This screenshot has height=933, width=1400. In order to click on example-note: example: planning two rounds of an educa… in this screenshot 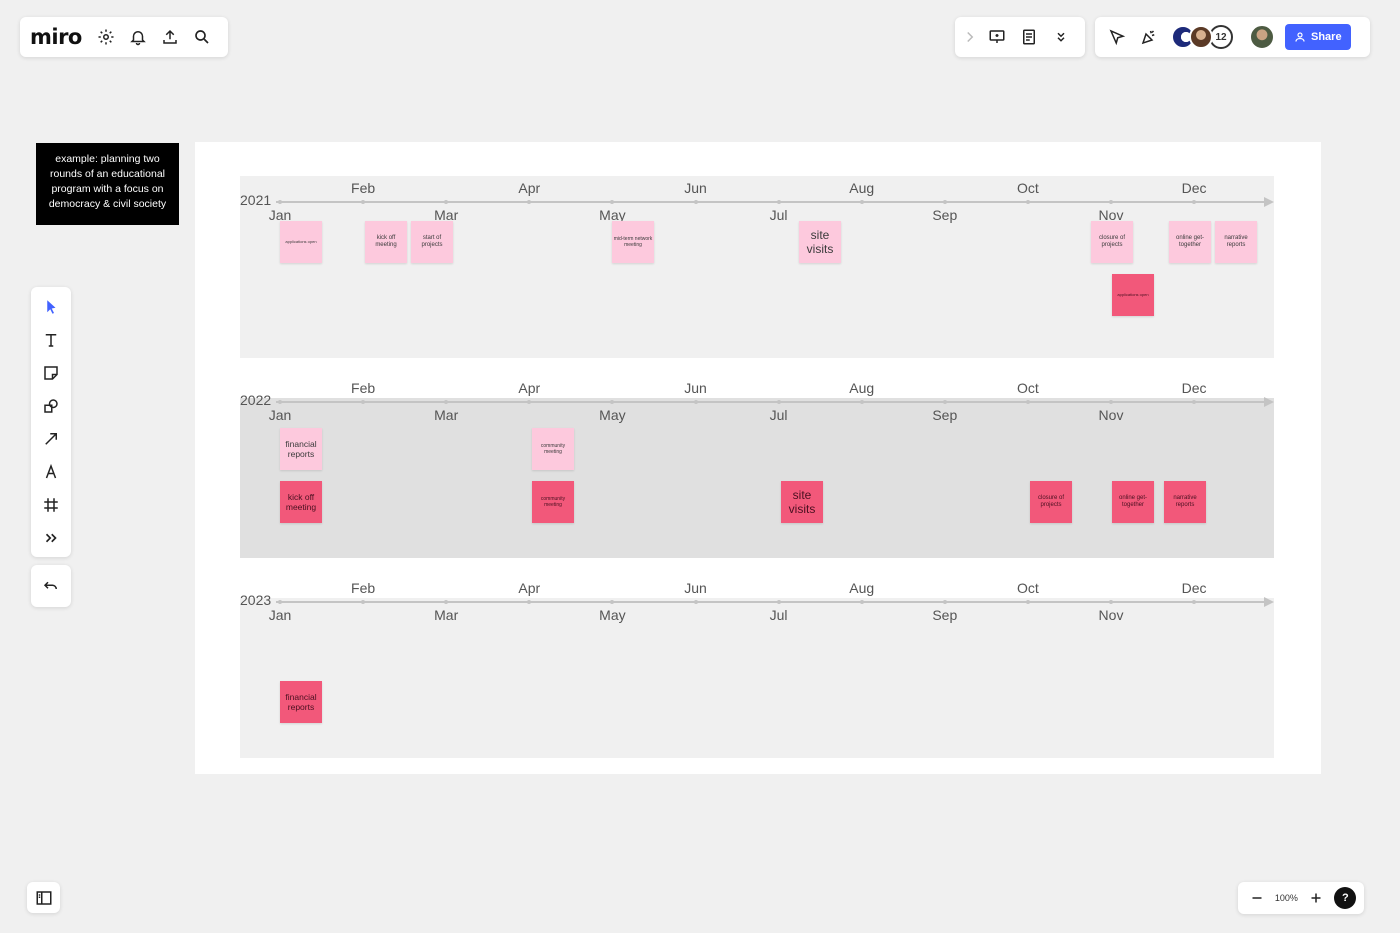, I will do `click(107, 184)`.